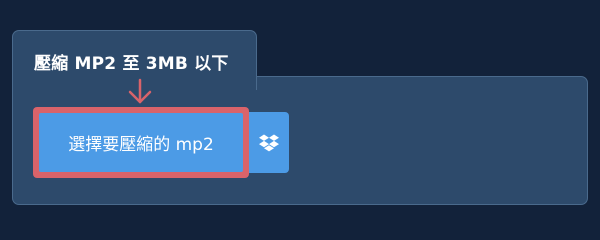  I want to click on dropbox-button, so click(269, 142).